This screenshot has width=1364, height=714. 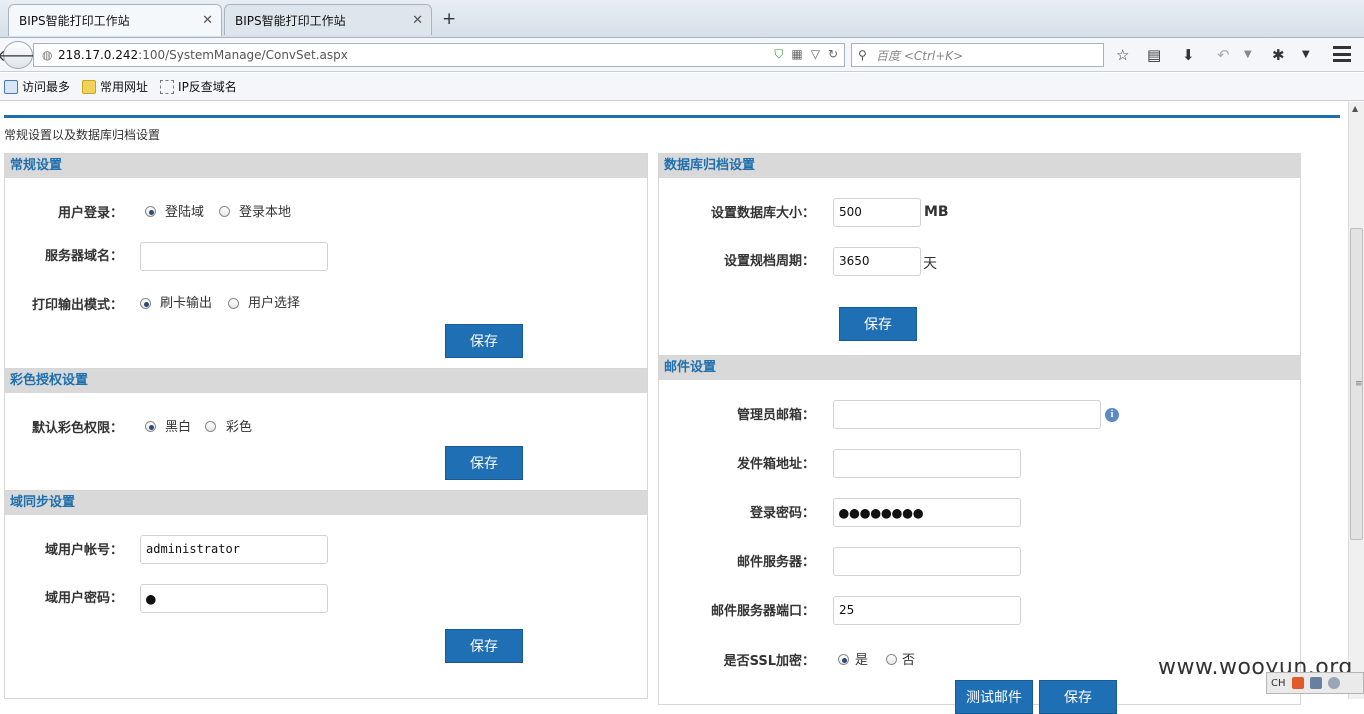 I want to click on login-label: 用户登录：, so click(x=90, y=213).